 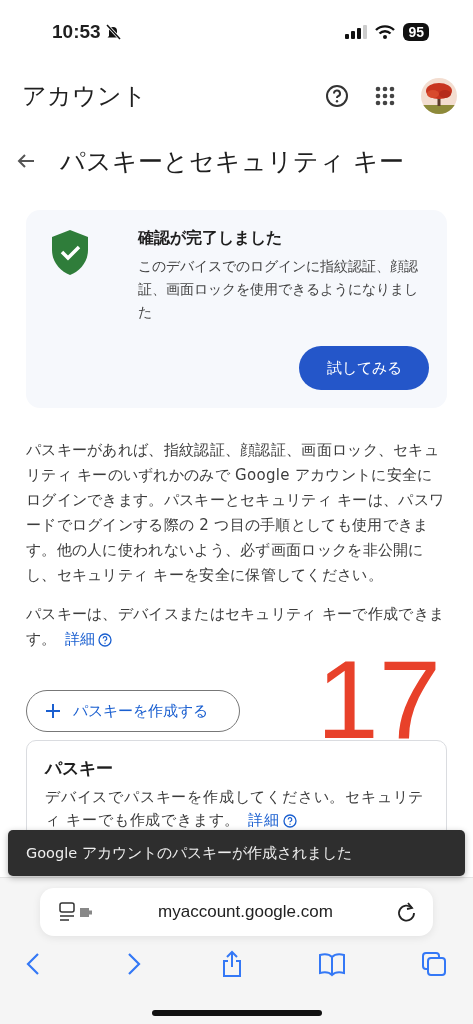 What do you see at coordinates (356, 32) in the screenshot?
I see `signal-icon` at bounding box center [356, 32].